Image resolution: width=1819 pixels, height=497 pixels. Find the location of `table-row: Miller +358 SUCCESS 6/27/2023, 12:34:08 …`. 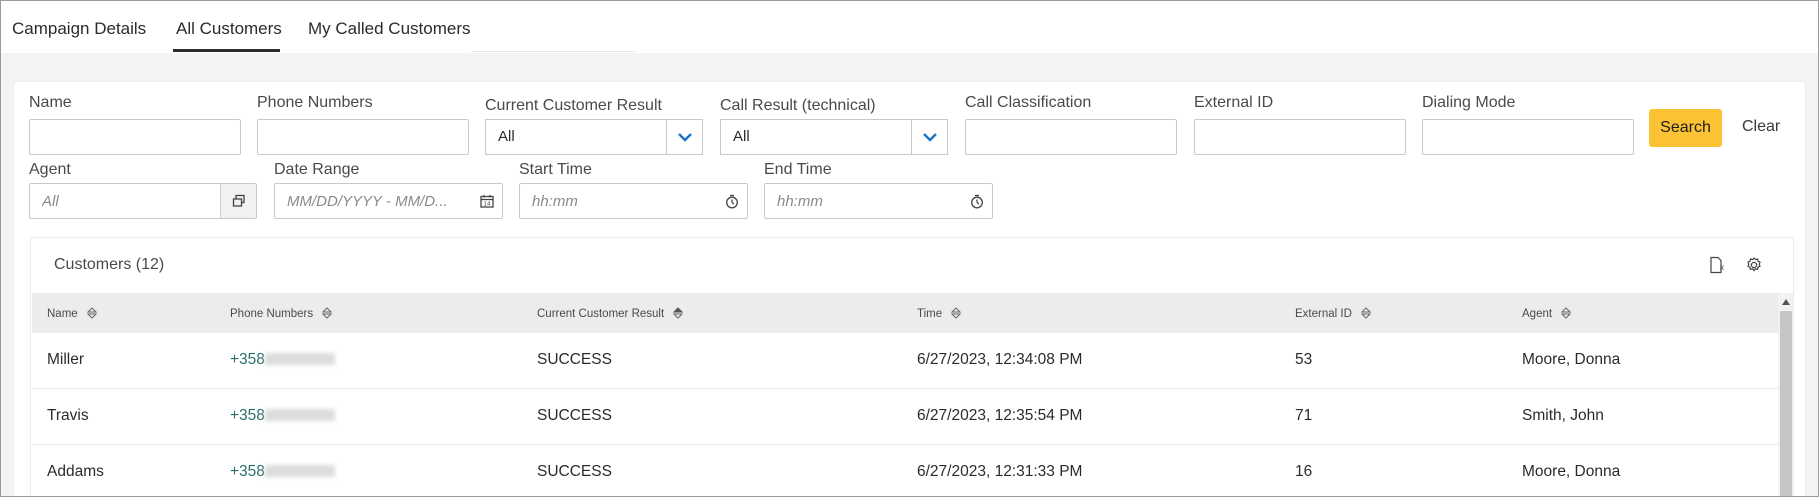

table-row: Miller +358 SUCCESS 6/27/2023, 12:34:08 … is located at coordinates (905, 361).